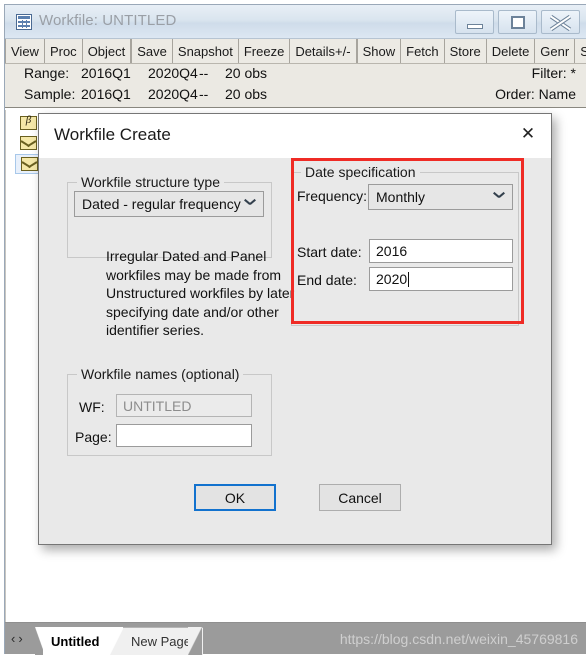 The height and width of the screenshot is (658, 586). I want to click on sample-label: Sample:, so click(50, 94).